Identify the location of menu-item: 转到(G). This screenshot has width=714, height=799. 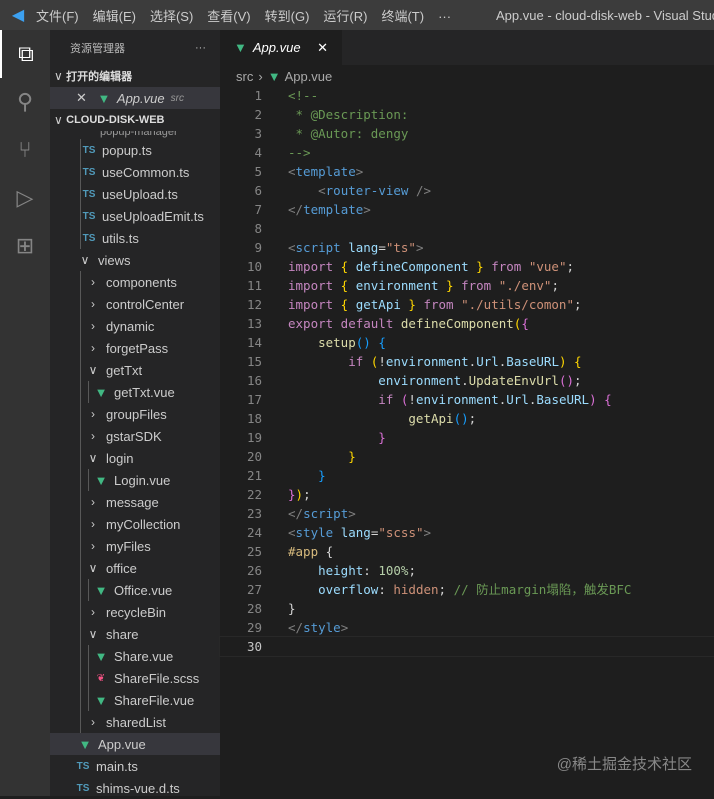
(287, 16).